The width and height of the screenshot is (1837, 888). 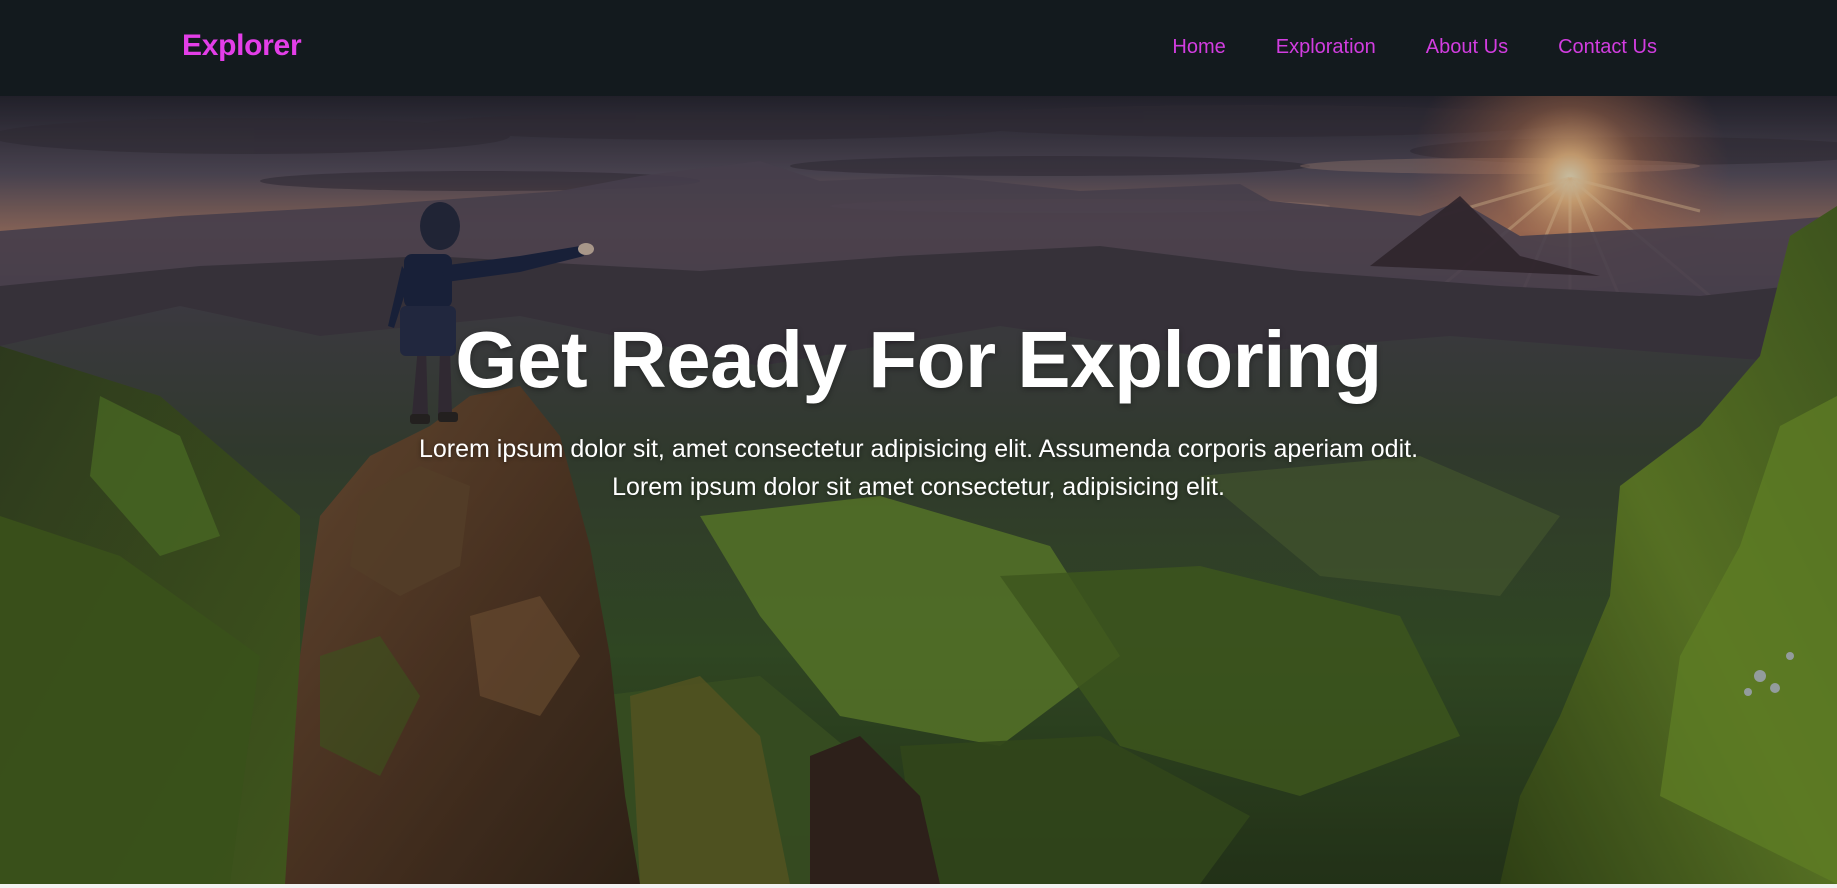 I want to click on nav-item-contact-us: Contact Us, so click(x=1607, y=47).